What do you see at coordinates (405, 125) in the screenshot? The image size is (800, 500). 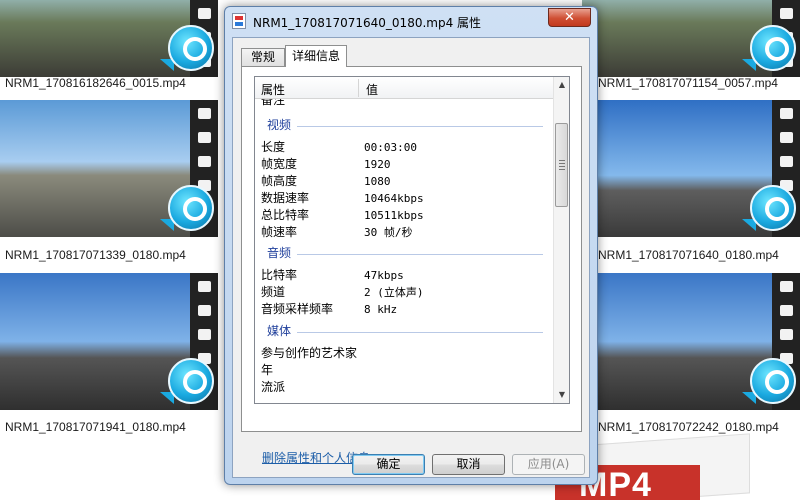 I see `group-header-video: 视频` at bounding box center [405, 125].